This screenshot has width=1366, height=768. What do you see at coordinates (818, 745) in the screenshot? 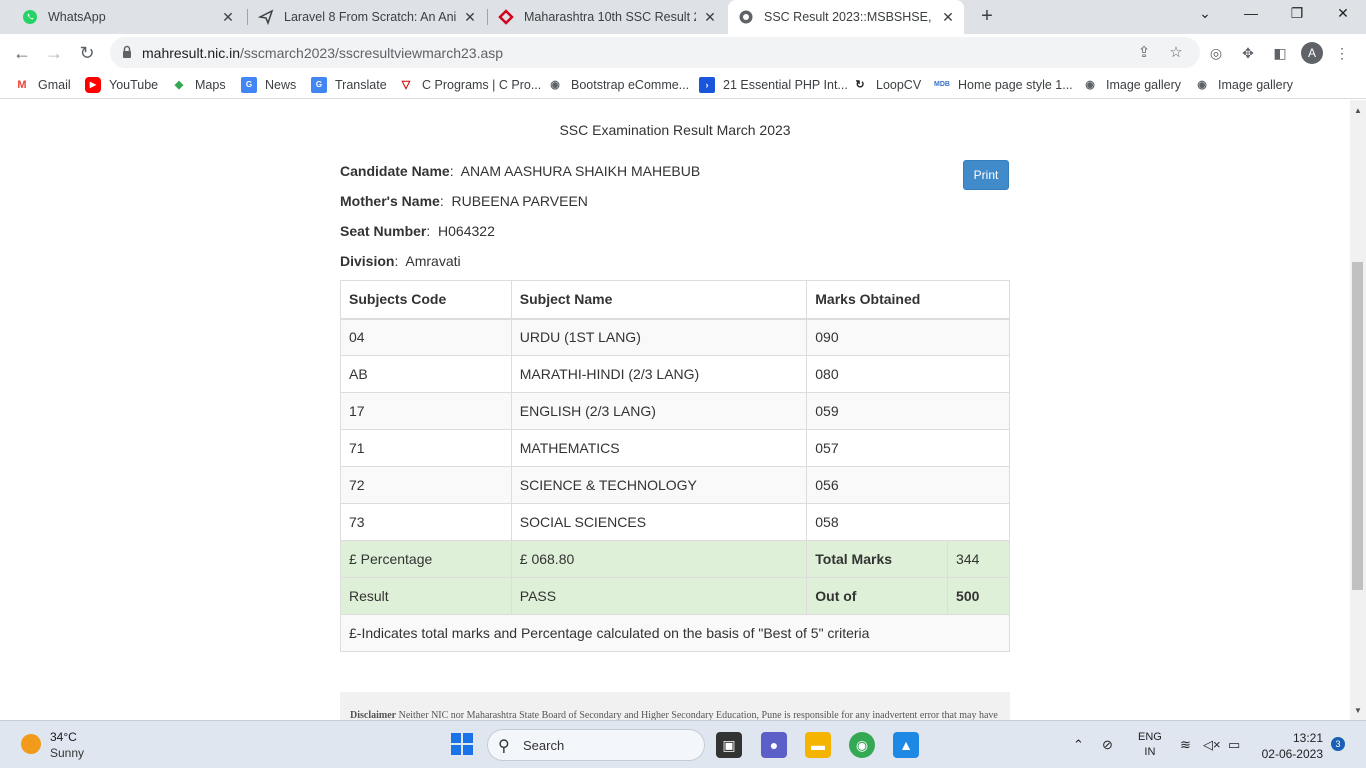
I see `file-explorer-icon: ▬` at bounding box center [818, 745].